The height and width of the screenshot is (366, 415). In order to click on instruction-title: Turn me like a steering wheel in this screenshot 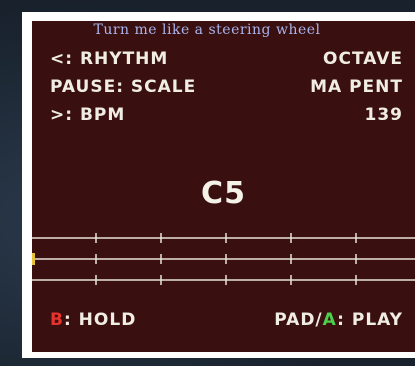, I will do `click(207, 30)`.